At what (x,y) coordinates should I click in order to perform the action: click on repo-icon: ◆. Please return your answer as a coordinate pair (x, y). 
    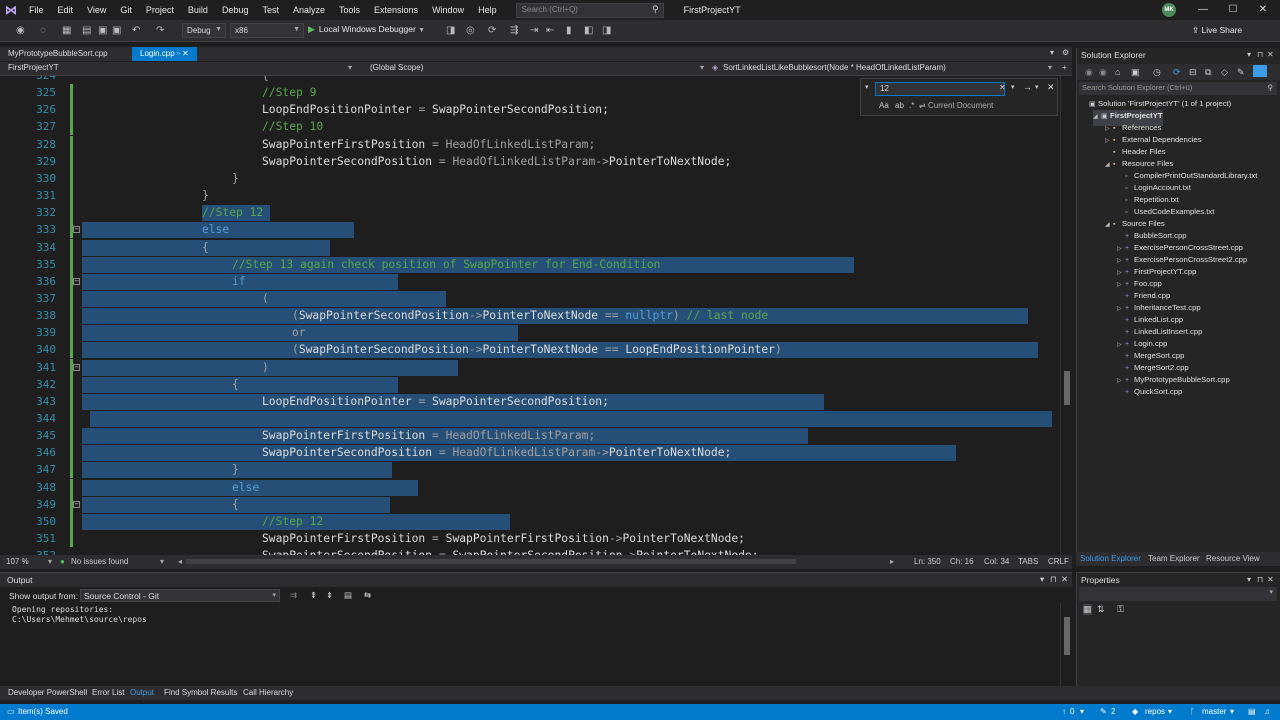
    Looking at the image, I should click on (1135, 711).